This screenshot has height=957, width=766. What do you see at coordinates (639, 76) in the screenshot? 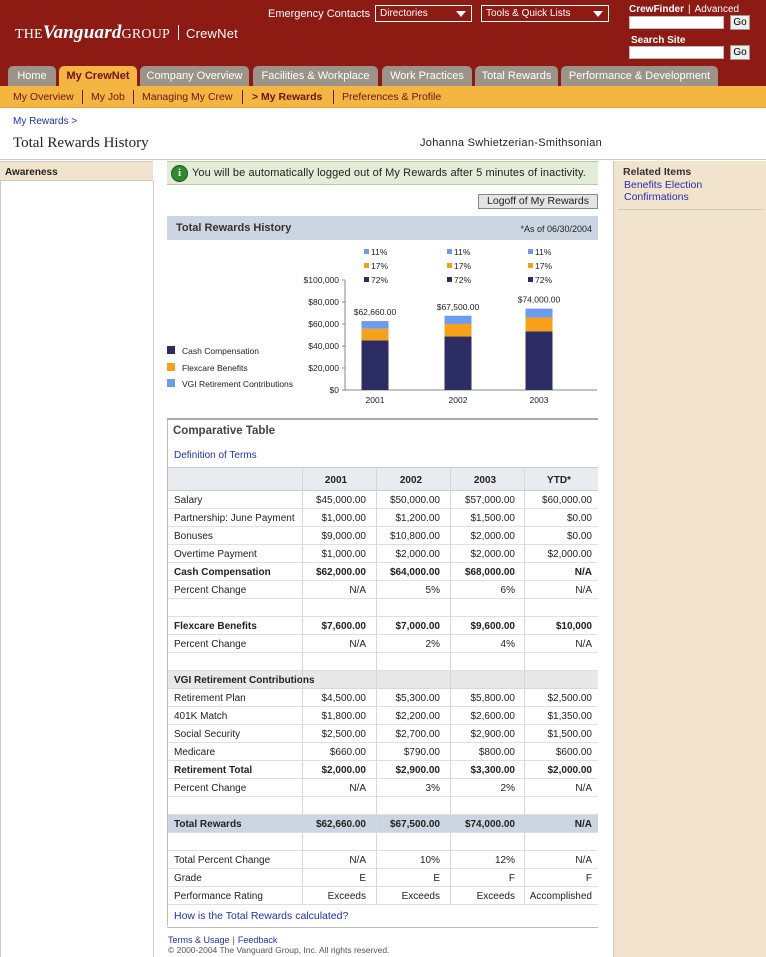
I see `tab-performance-development: Performance & Development` at bounding box center [639, 76].